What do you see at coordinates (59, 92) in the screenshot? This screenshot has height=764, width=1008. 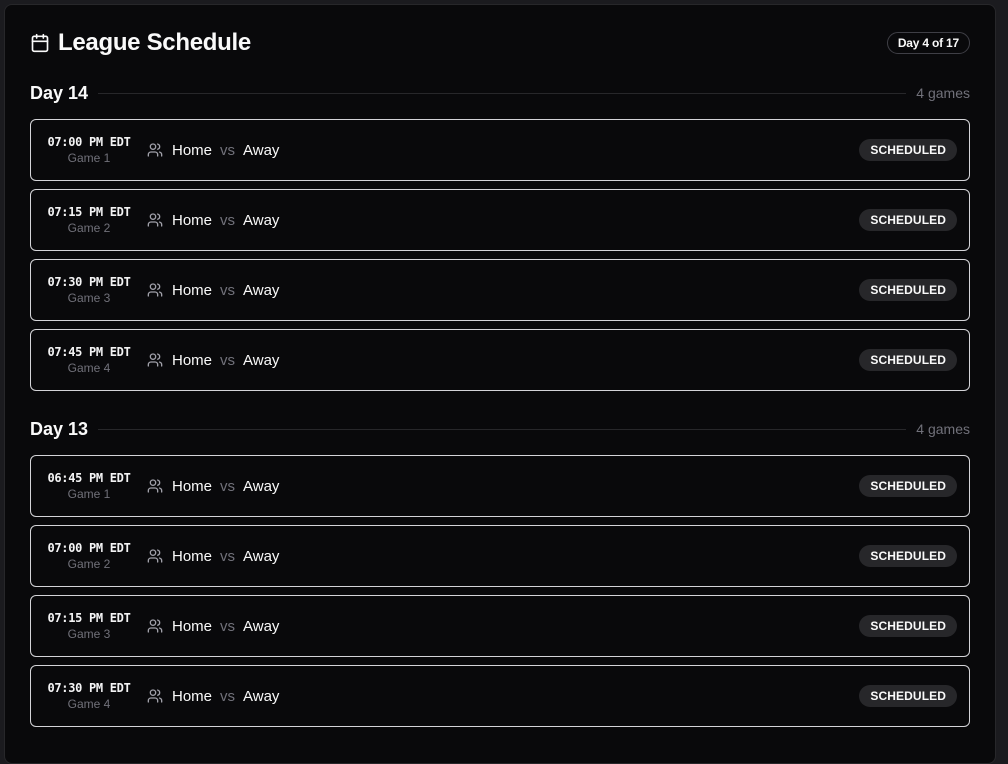 I see `day-label: Day 14` at bounding box center [59, 92].